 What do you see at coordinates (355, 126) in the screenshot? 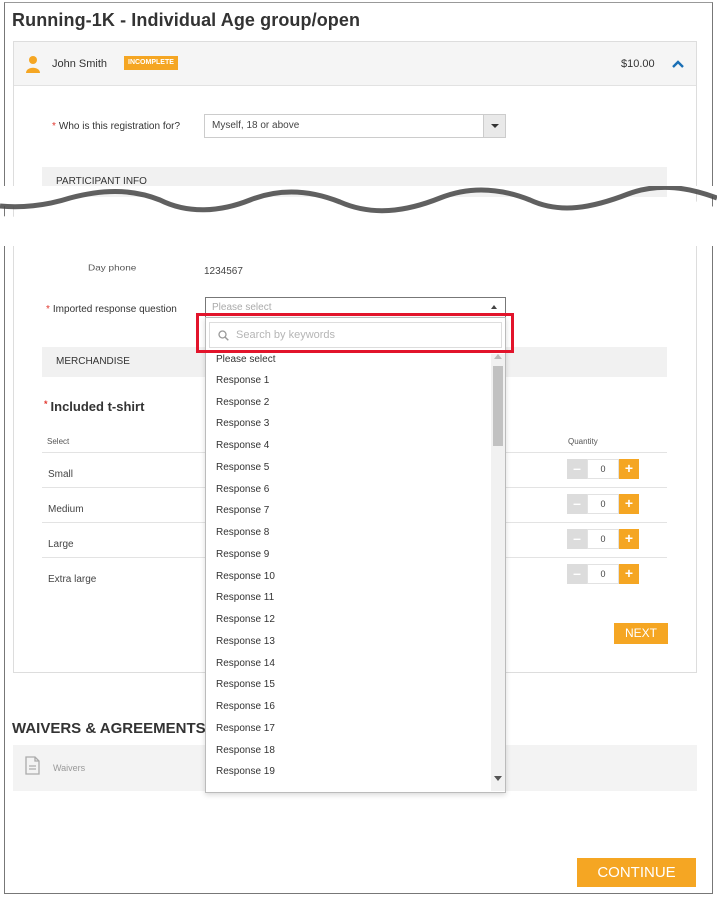
I see `registration-for-select: Myself, 18 or above` at bounding box center [355, 126].